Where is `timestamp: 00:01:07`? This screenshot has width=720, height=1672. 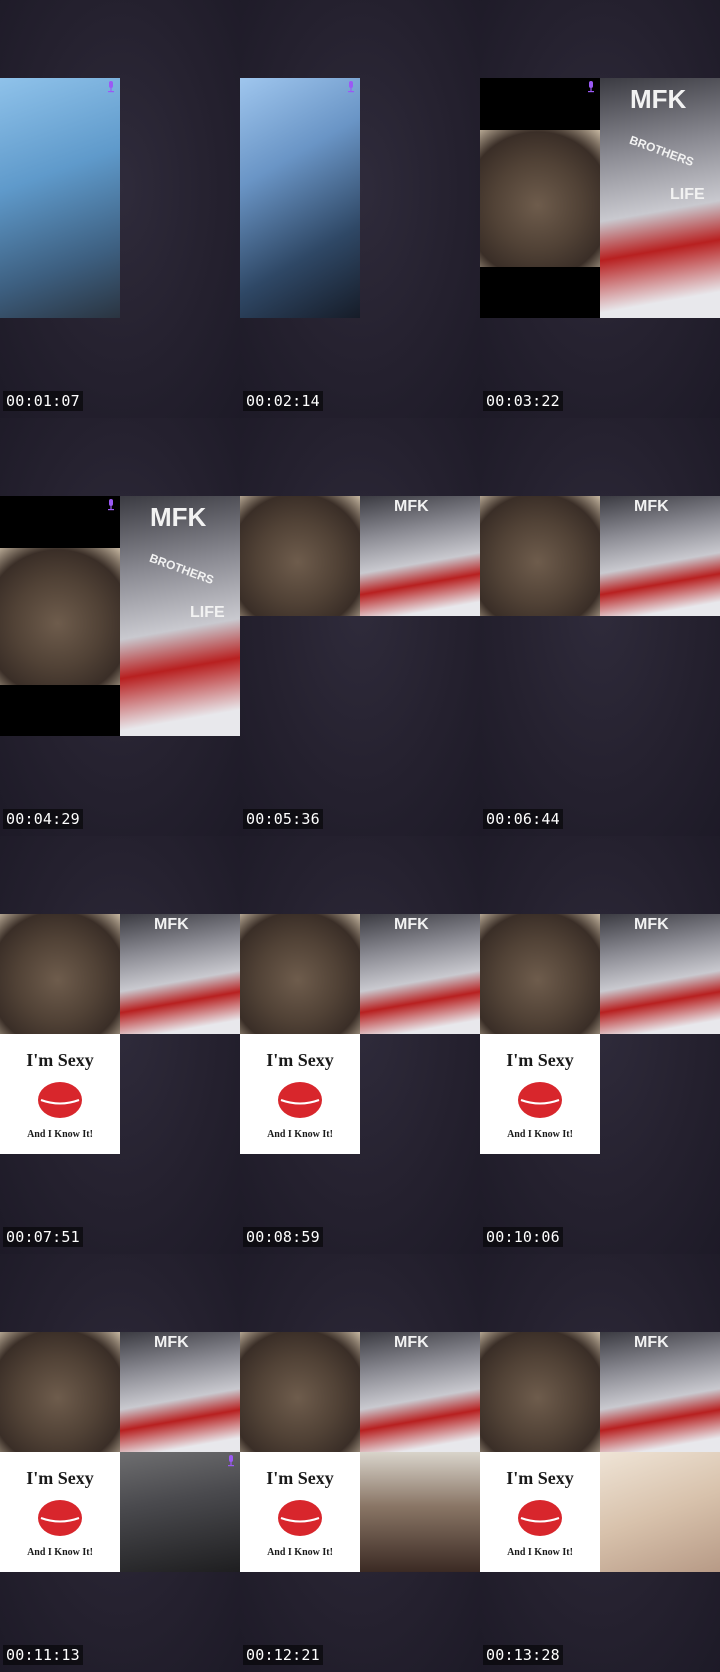
timestamp: 00:01:07 is located at coordinates (43, 401).